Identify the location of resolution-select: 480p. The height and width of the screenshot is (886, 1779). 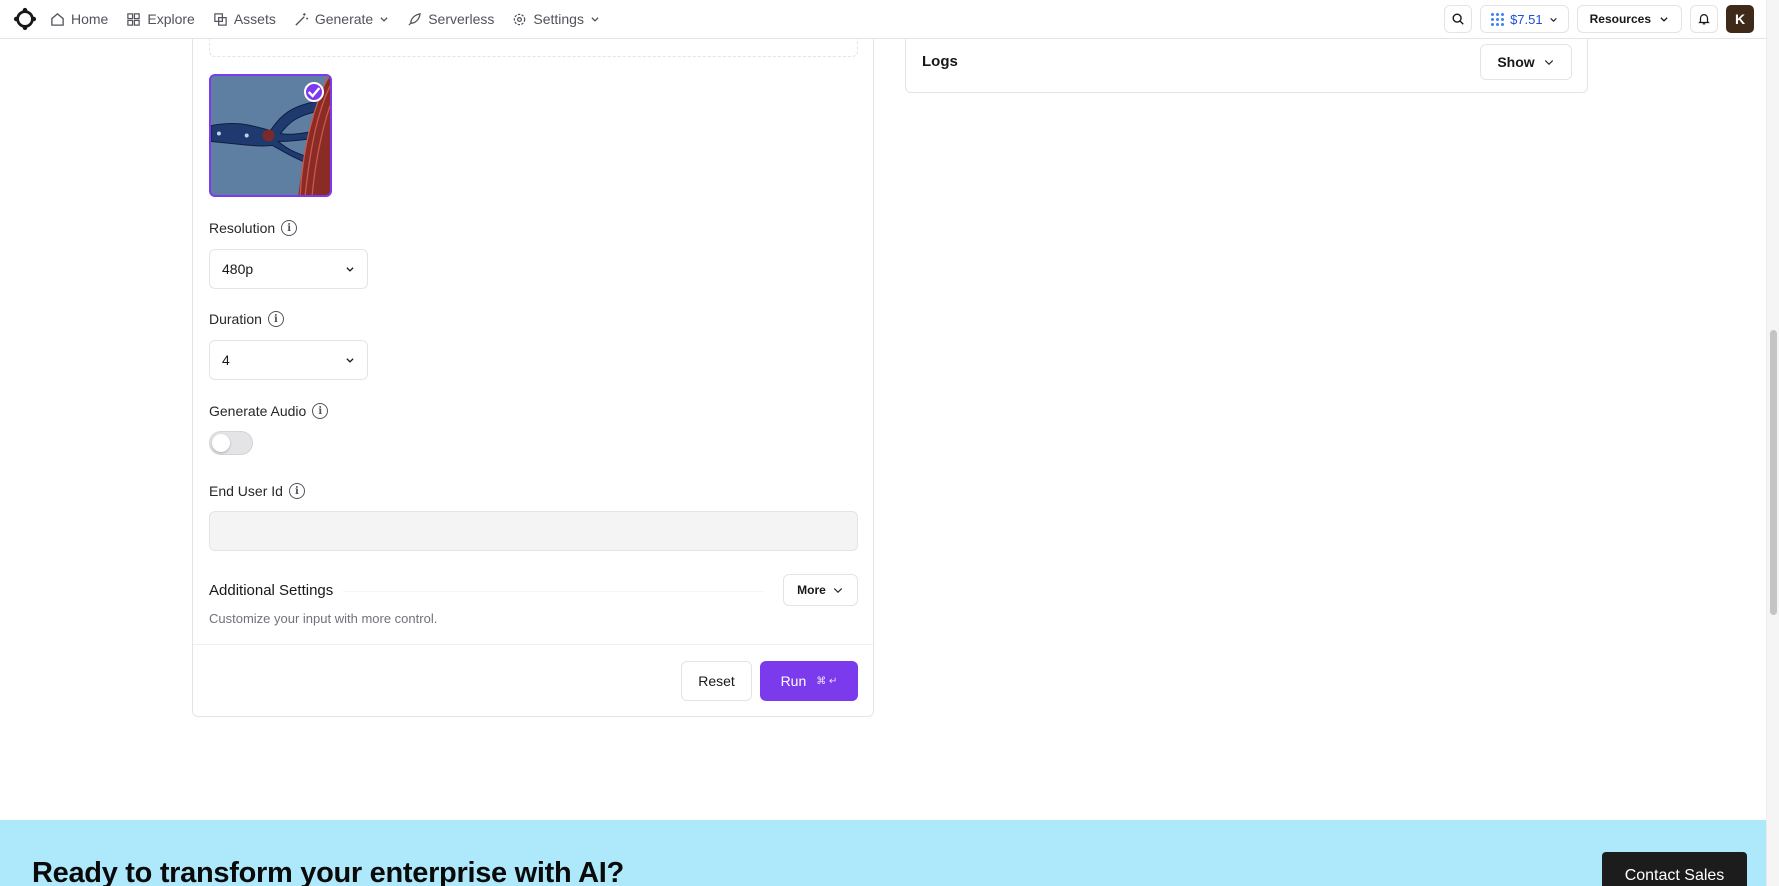
(288, 269).